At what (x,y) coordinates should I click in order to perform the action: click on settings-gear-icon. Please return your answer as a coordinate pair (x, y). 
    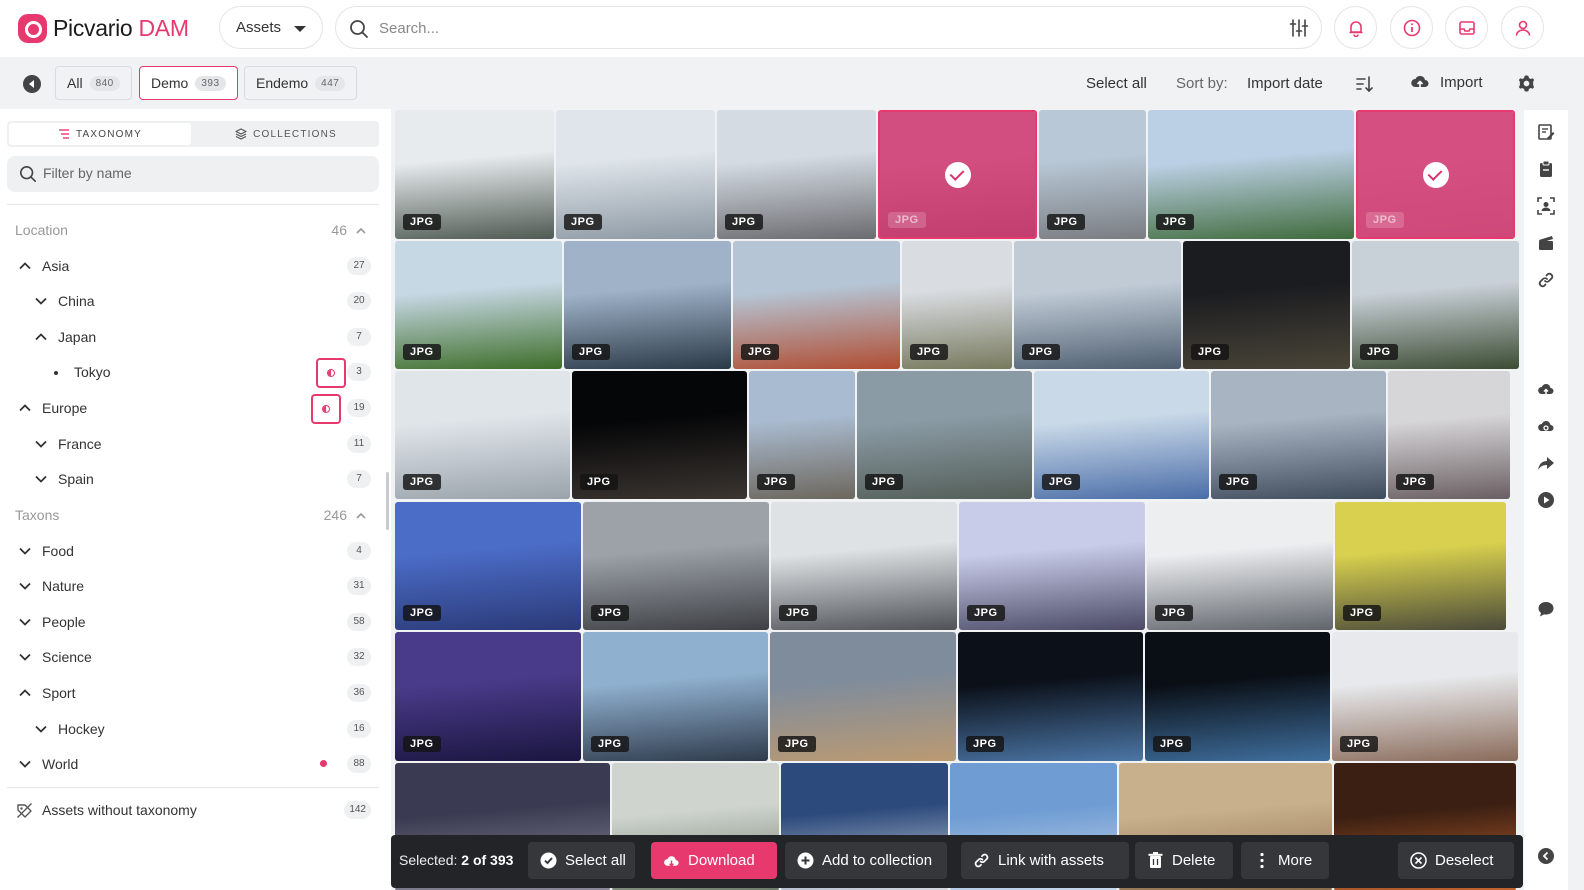
    Looking at the image, I should click on (1526, 83).